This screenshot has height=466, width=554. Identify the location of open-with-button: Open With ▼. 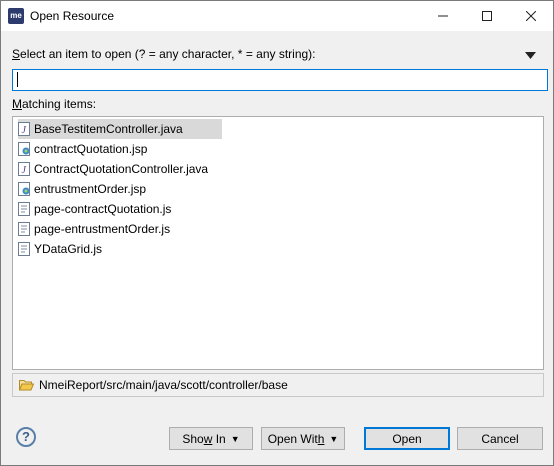
(303, 438).